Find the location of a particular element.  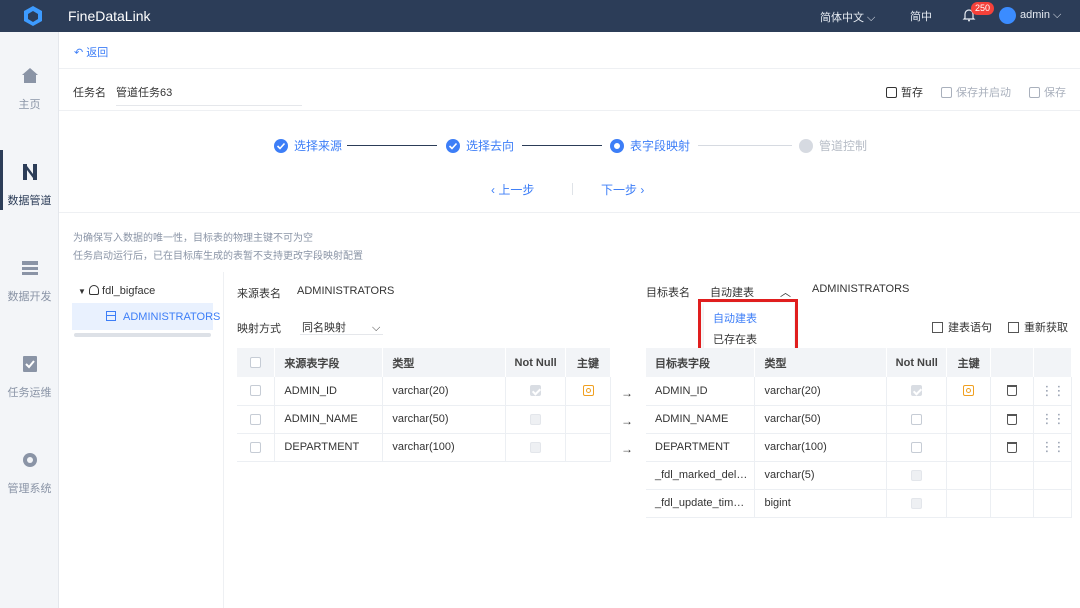

type-cell: varchar(5) is located at coordinates (821, 475).